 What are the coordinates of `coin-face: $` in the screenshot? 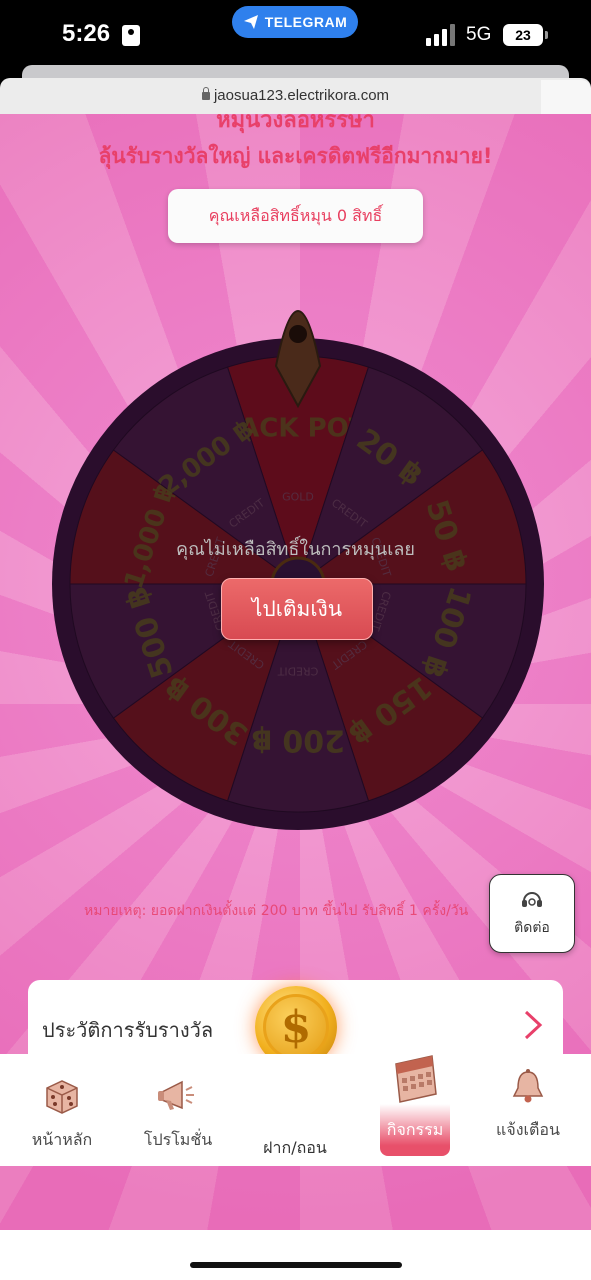 It's located at (296, 1027).